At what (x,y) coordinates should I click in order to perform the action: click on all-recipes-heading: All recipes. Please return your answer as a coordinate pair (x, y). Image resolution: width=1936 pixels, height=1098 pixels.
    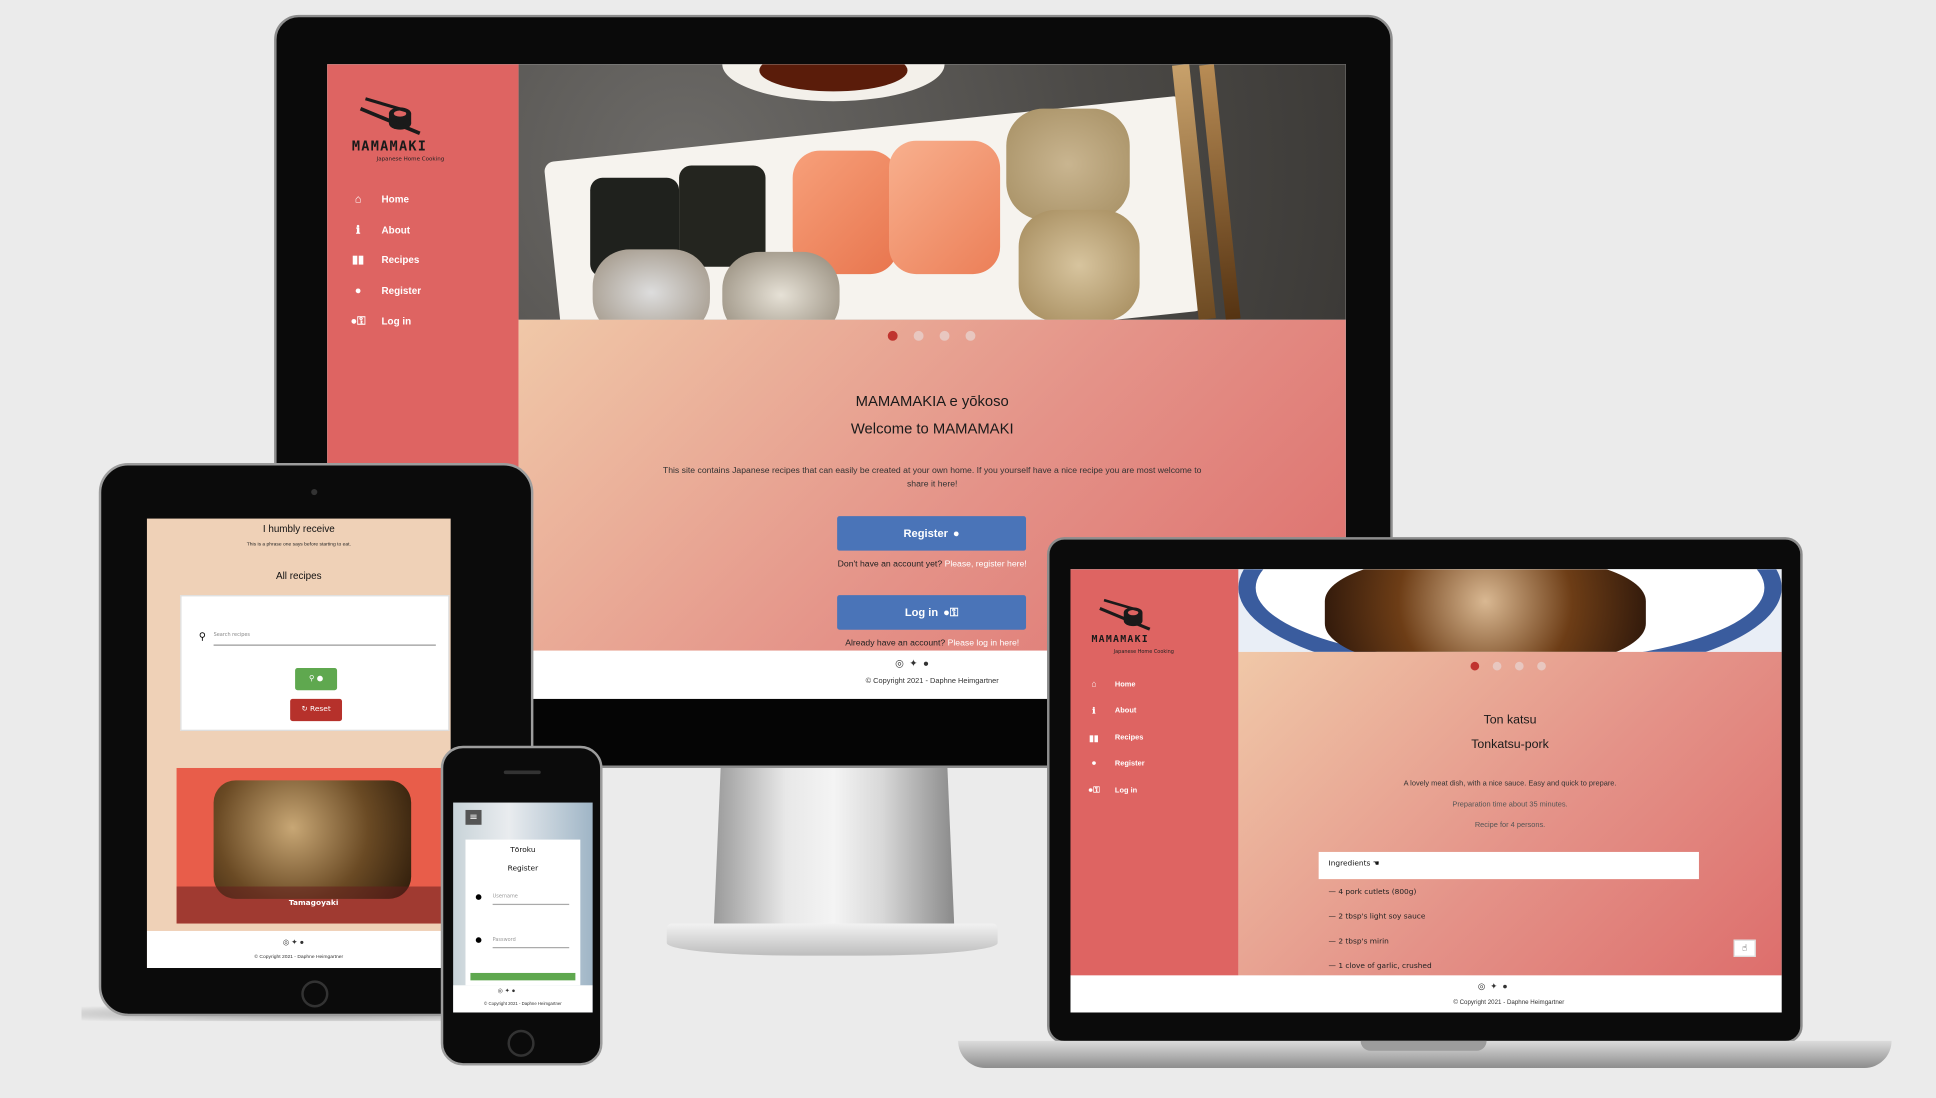
    Looking at the image, I should click on (299, 576).